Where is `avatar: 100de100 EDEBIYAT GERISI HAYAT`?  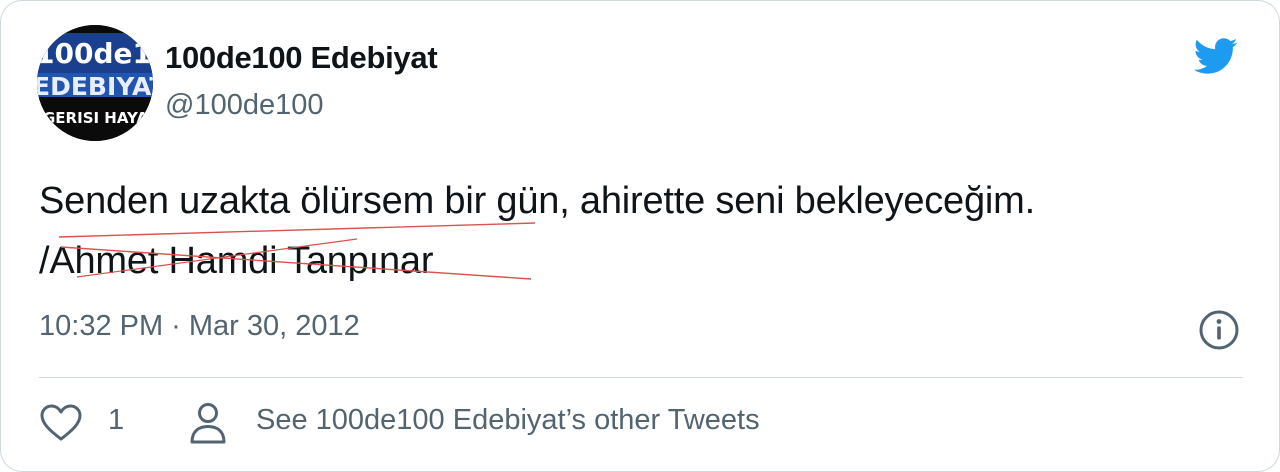 avatar: 100de100 EDEBIYAT GERISI HAYAT is located at coordinates (95, 83).